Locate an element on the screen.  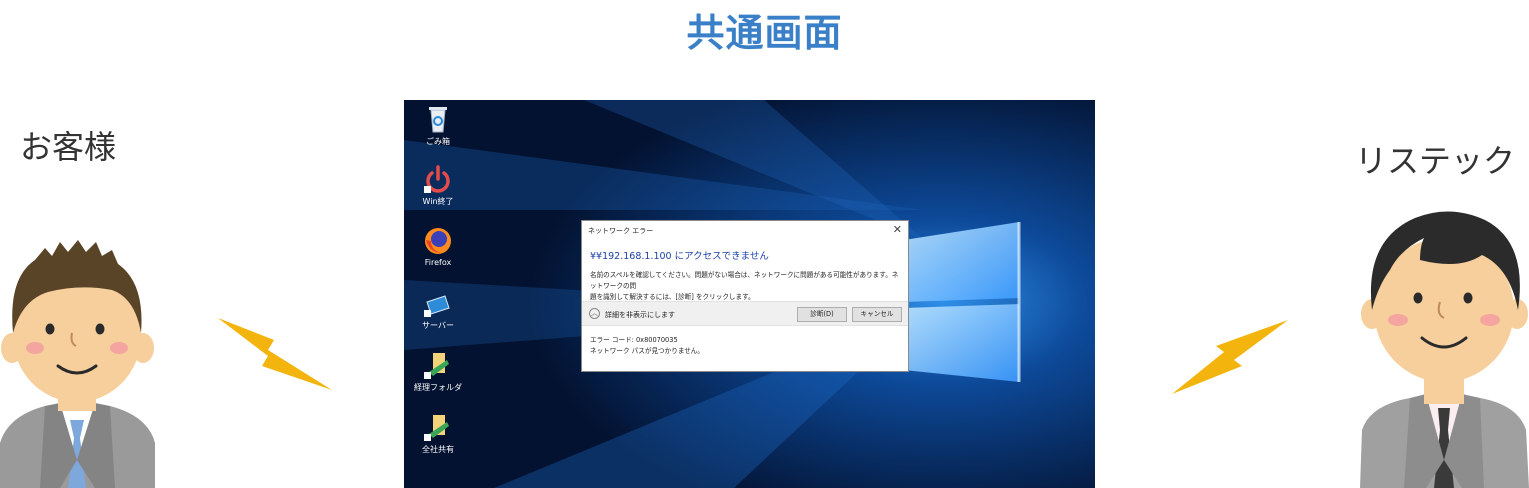
diagnose-button: 診断(D) is located at coordinates (822, 314).